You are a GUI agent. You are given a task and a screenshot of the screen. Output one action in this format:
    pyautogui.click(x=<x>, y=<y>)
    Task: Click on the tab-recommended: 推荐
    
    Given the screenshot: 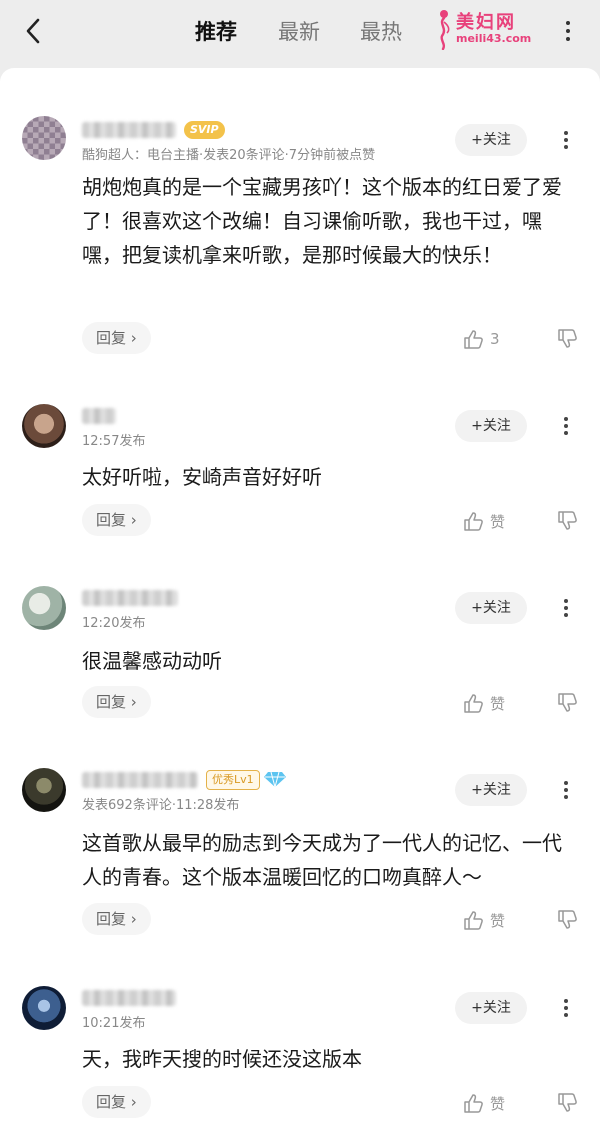 What is the action you would take?
    pyautogui.click(x=216, y=31)
    